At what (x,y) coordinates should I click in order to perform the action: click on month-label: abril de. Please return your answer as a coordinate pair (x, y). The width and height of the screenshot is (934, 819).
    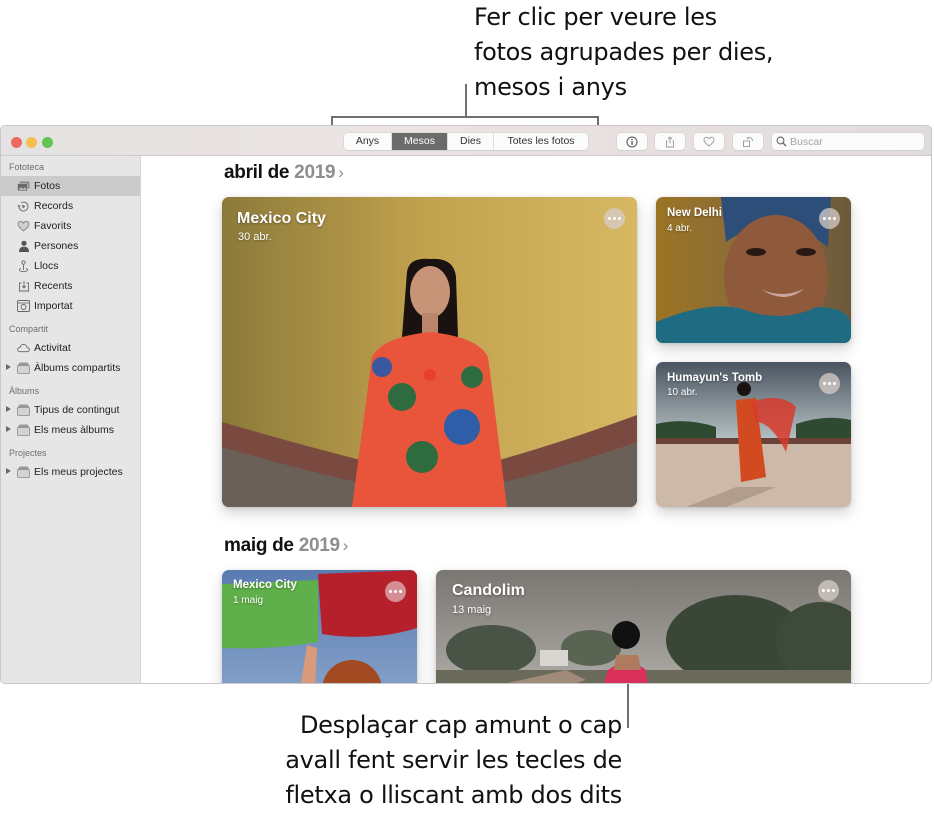
    Looking at the image, I should click on (257, 172).